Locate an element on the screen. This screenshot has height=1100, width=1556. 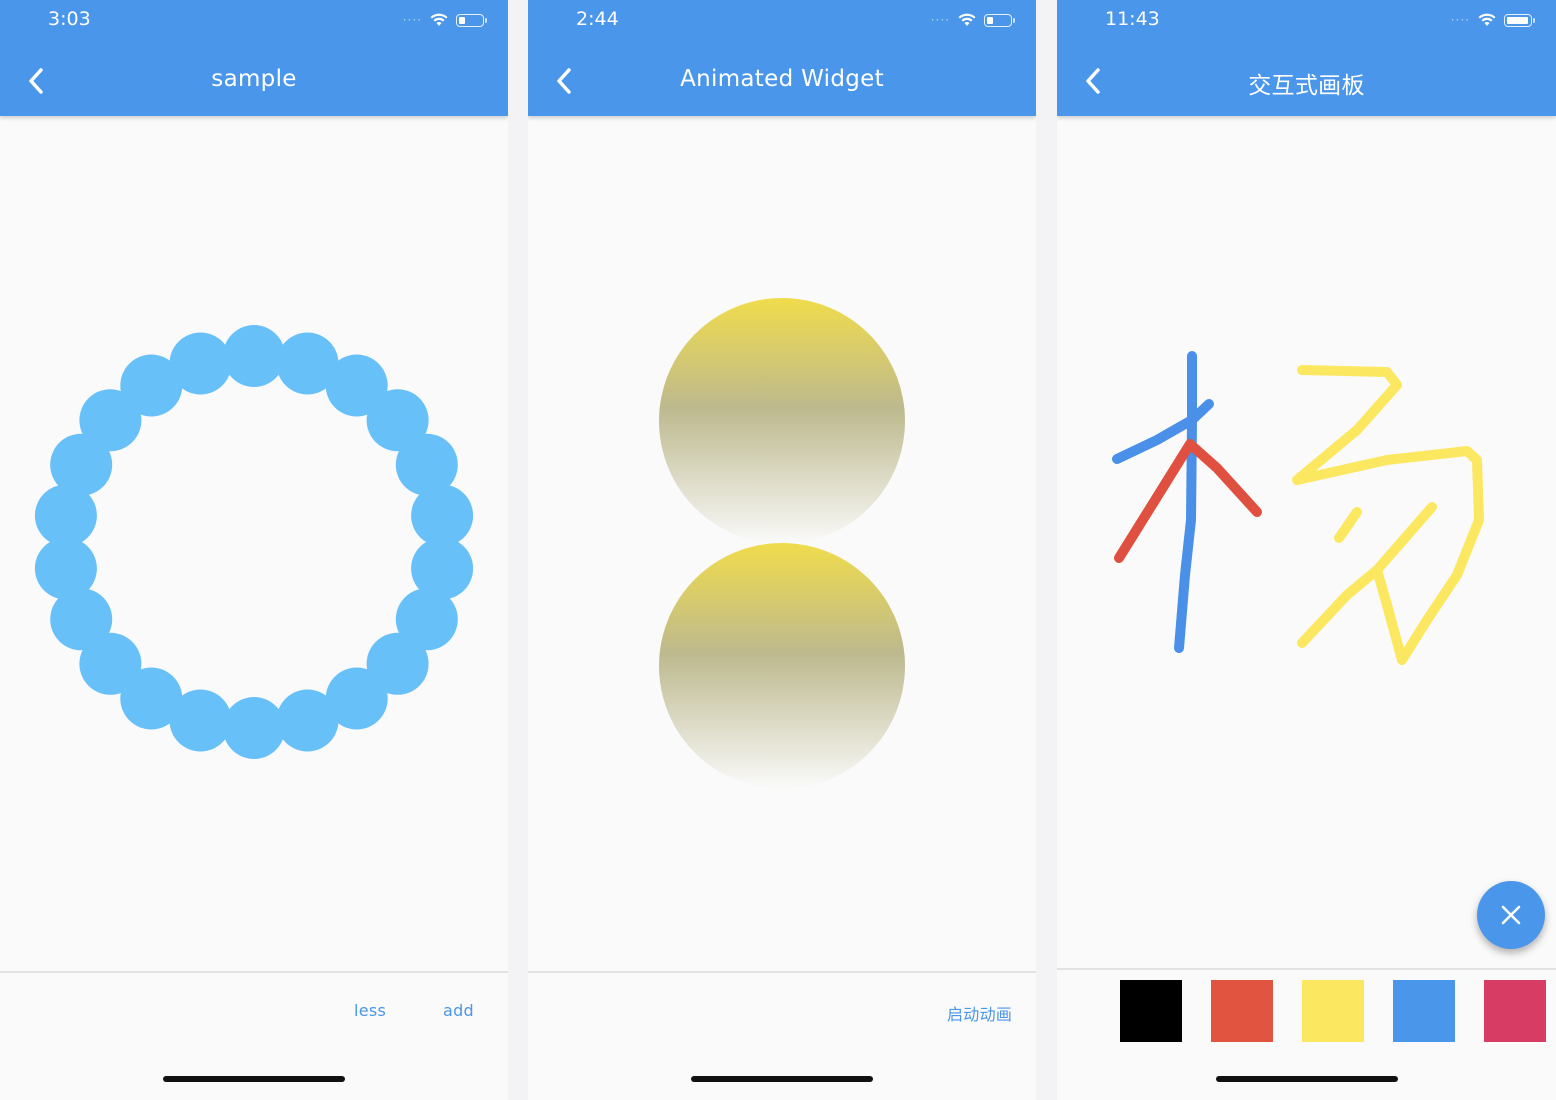
color-swatch-red is located at coordinates (1242, 1011).